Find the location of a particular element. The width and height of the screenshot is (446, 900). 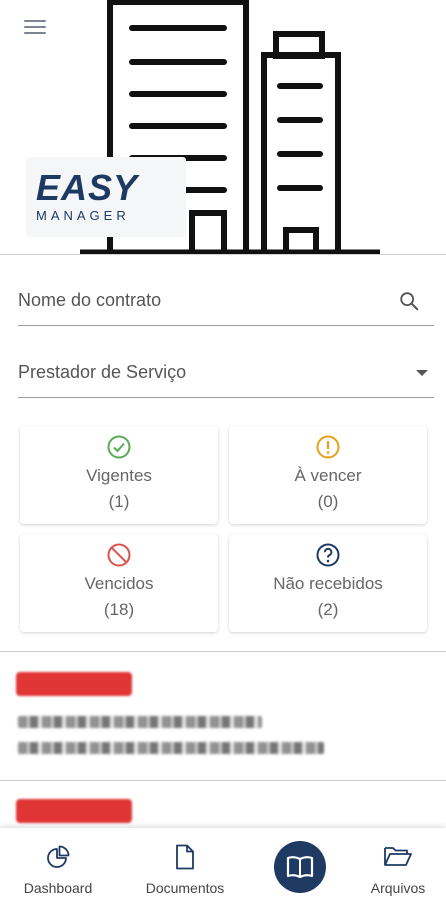

status-card-title: Vigentes is located at coordinates (119, 475).